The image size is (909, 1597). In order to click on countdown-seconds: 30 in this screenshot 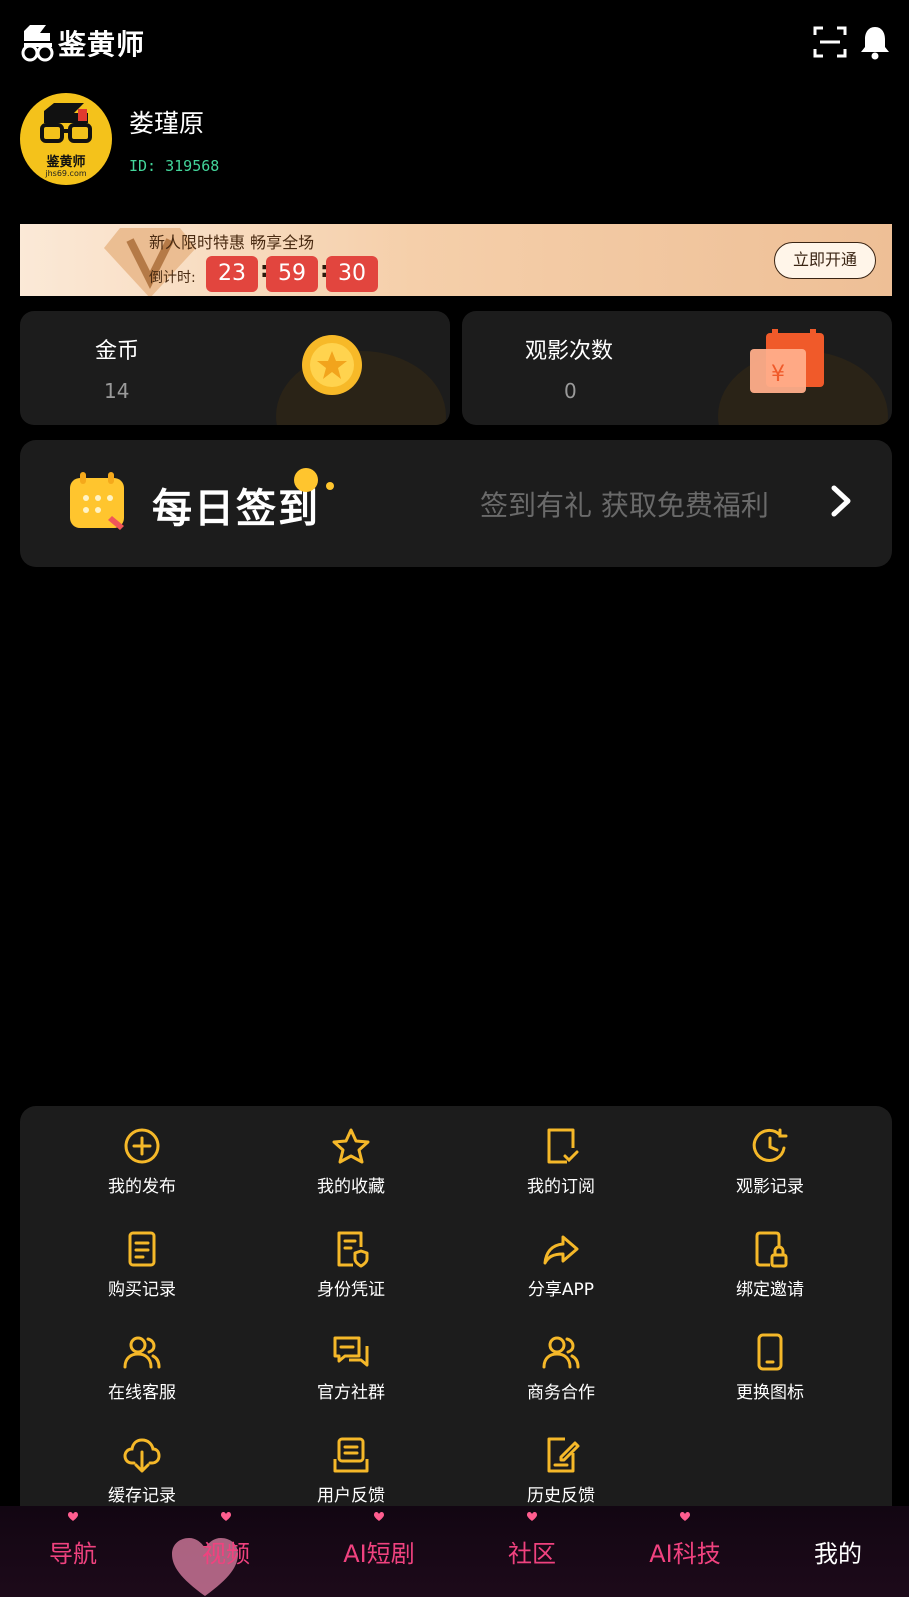, I will do `click(352, 274)`.